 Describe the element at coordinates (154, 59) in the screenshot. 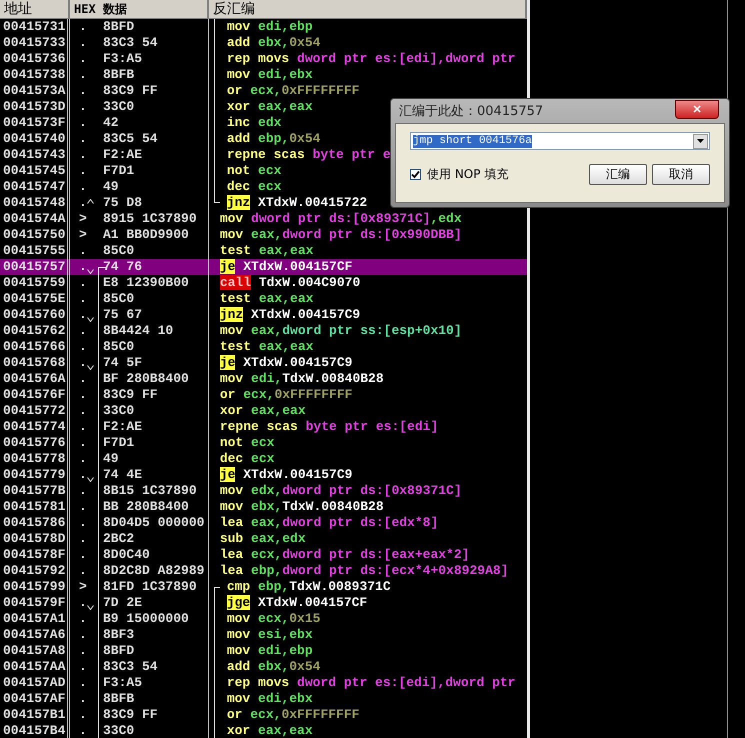

I see `hex-cell: F3:A5` at that location.